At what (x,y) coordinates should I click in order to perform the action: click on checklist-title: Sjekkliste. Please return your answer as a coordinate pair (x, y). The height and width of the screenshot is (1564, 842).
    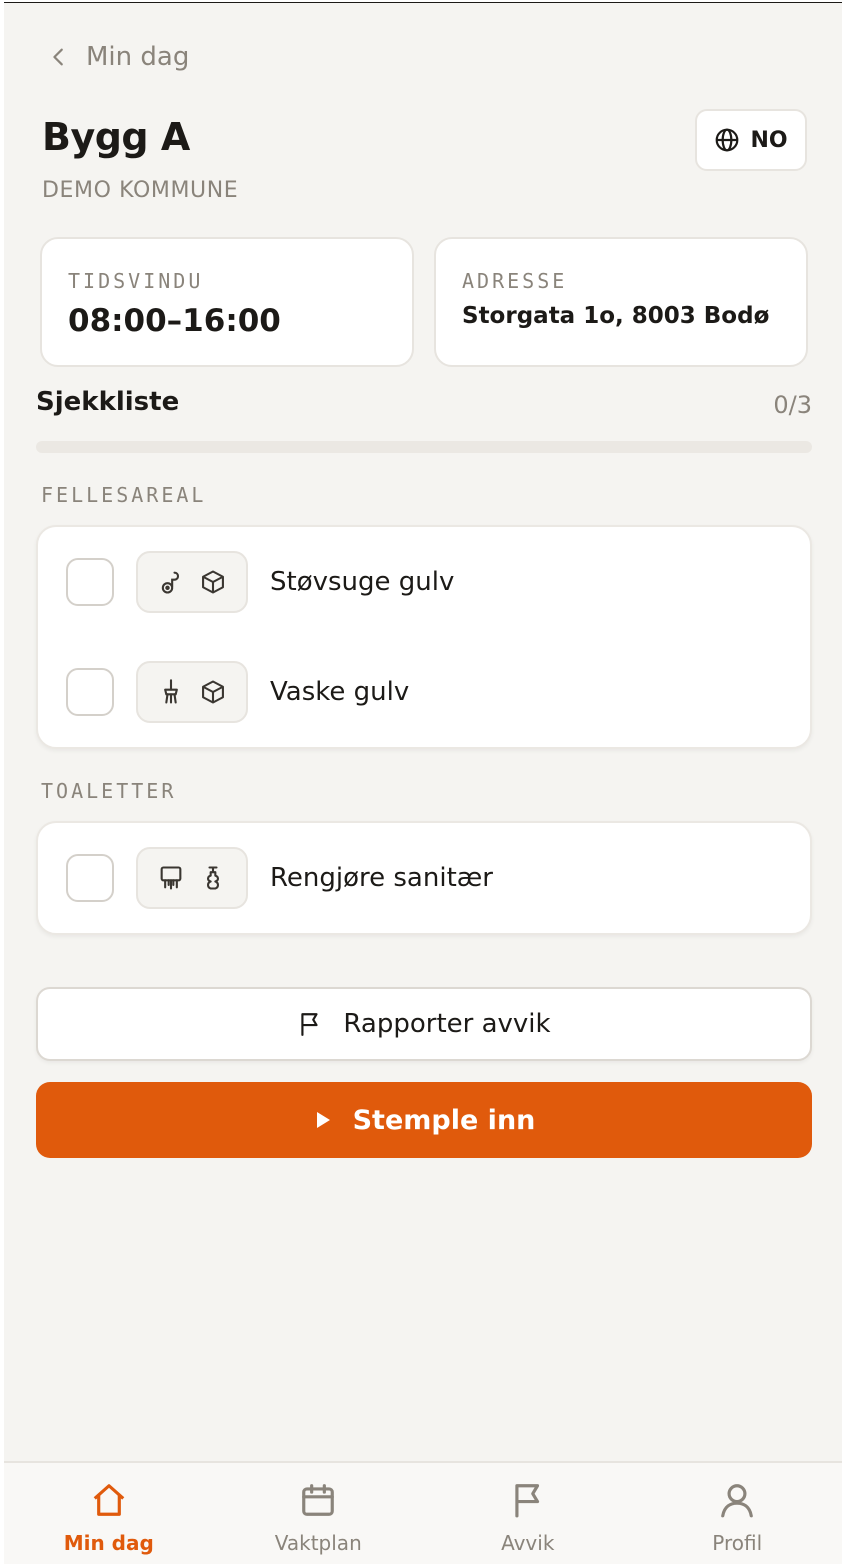
    Looking at the image, I should click on (108, 402).